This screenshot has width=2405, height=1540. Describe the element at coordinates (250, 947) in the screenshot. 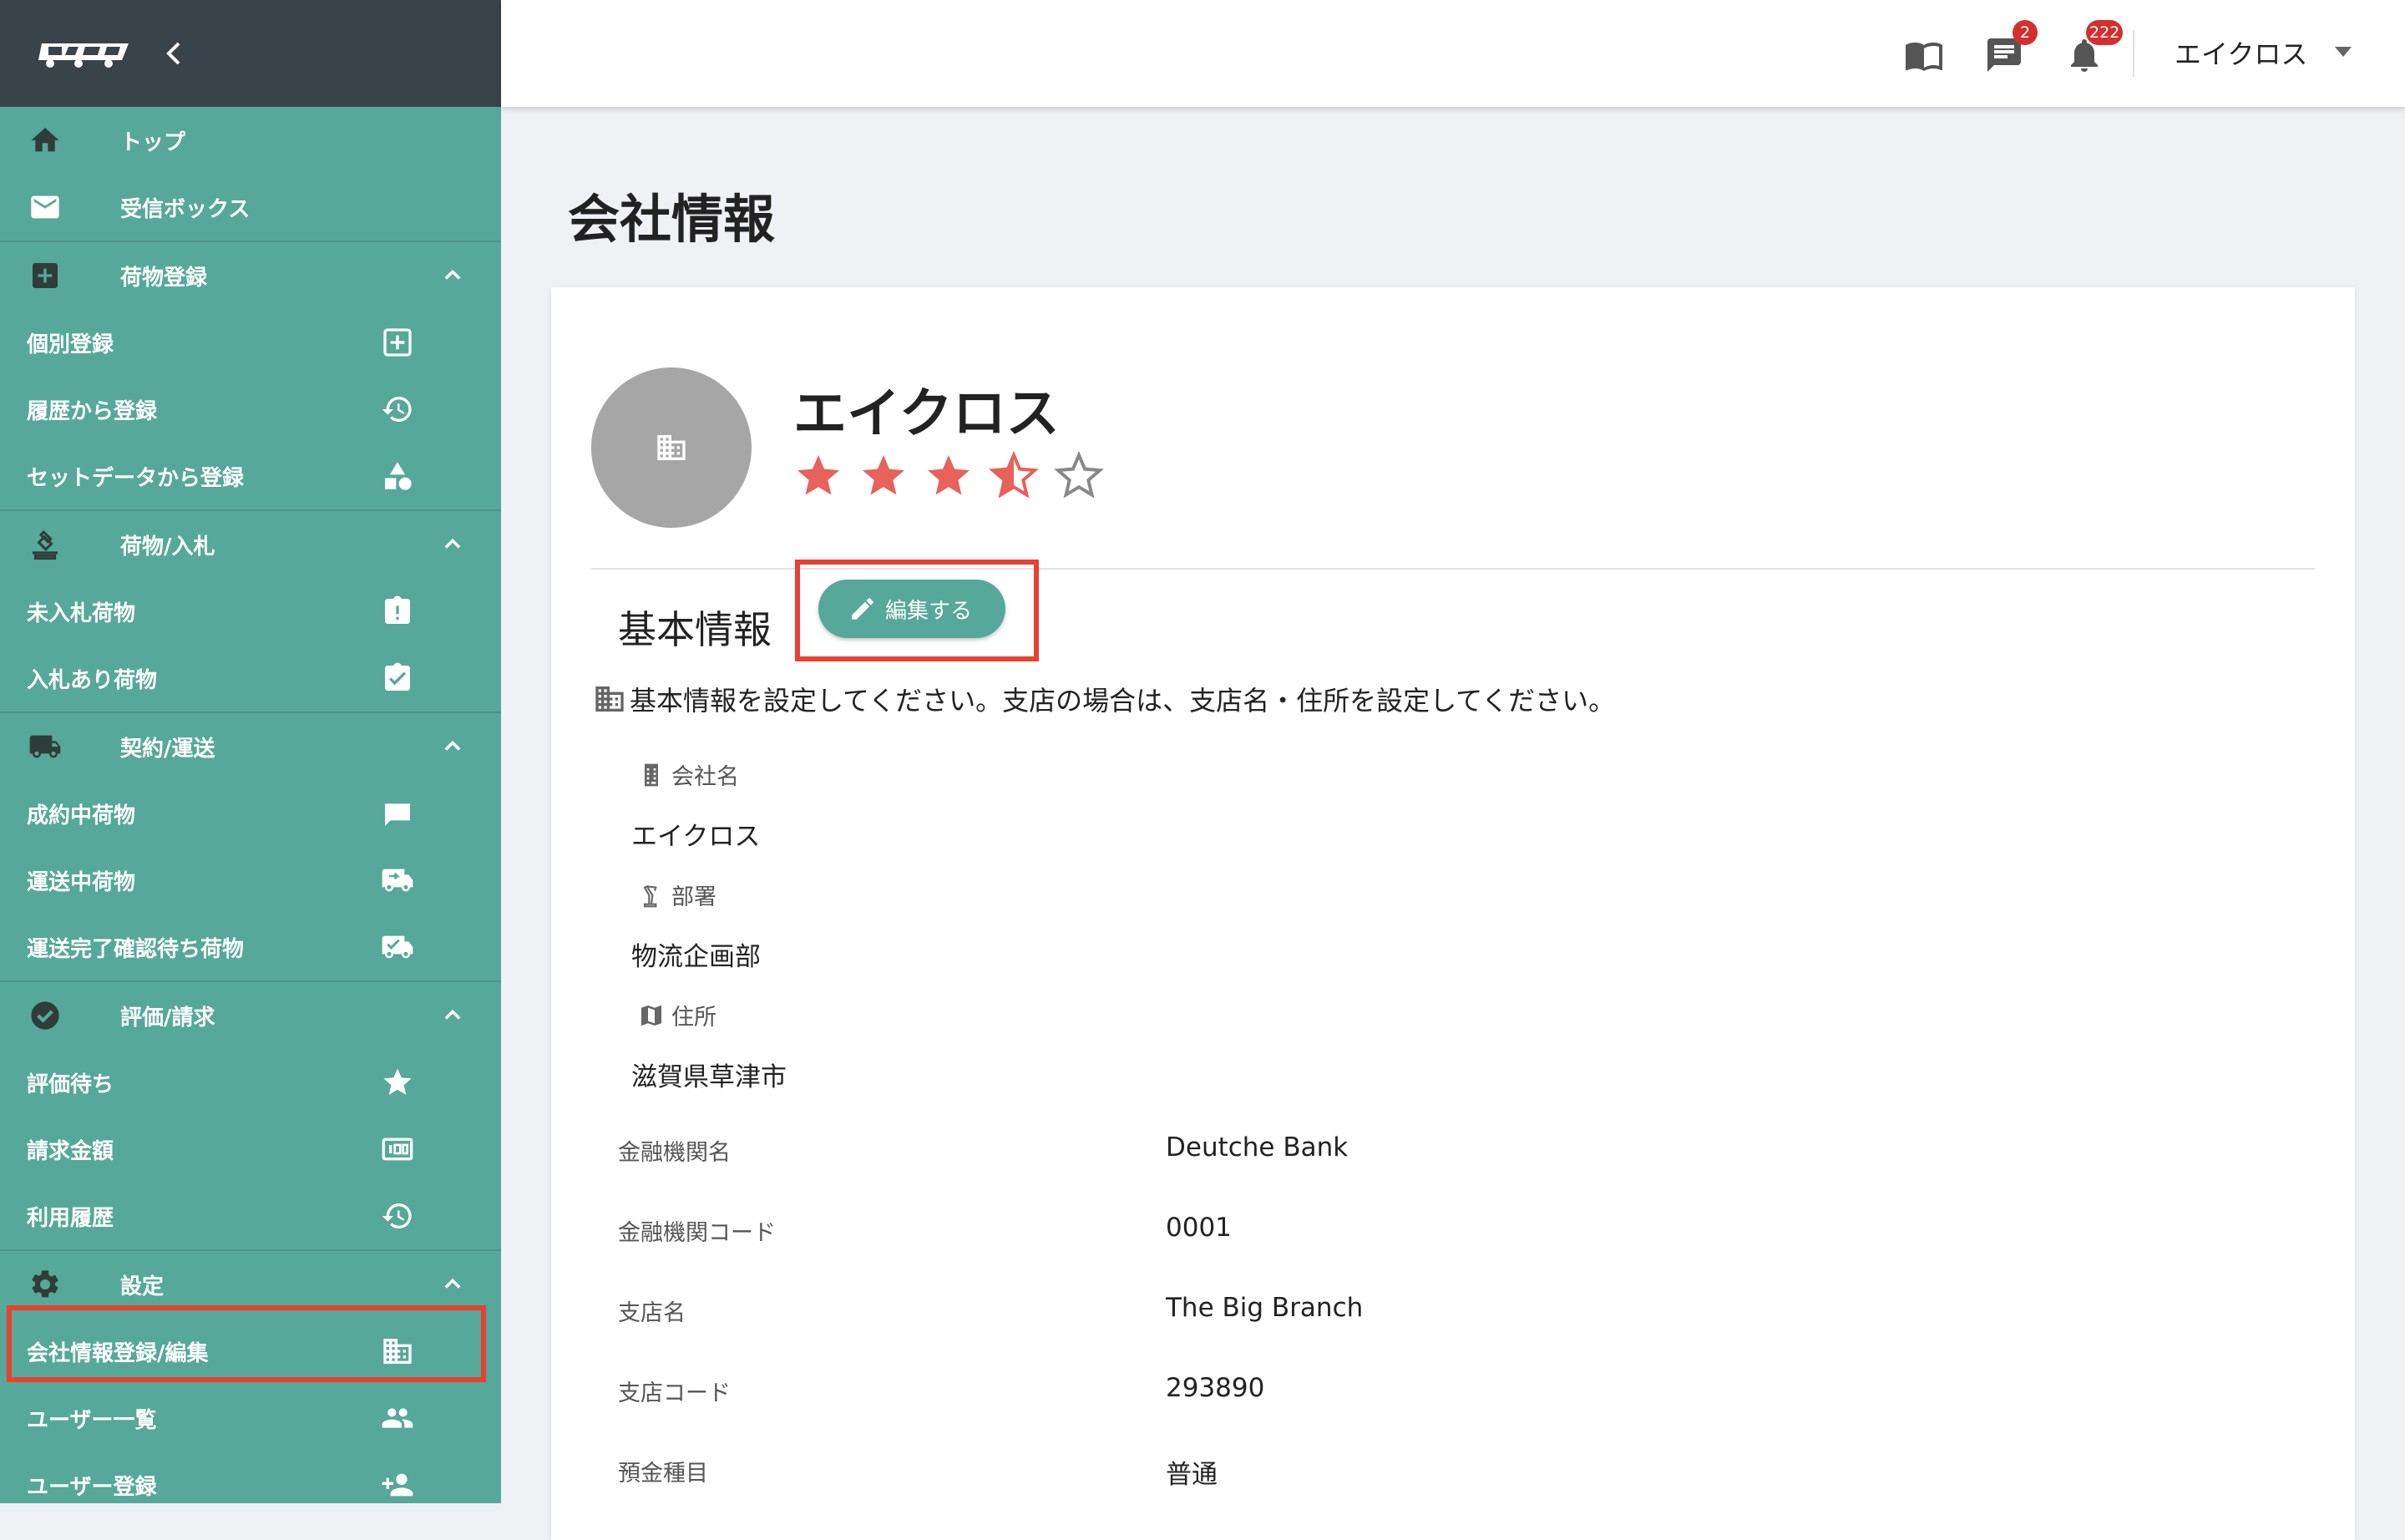

I see `sidebar-item-awaiting-completion-cargo: 運送完了確認待ち荷物` at that location.